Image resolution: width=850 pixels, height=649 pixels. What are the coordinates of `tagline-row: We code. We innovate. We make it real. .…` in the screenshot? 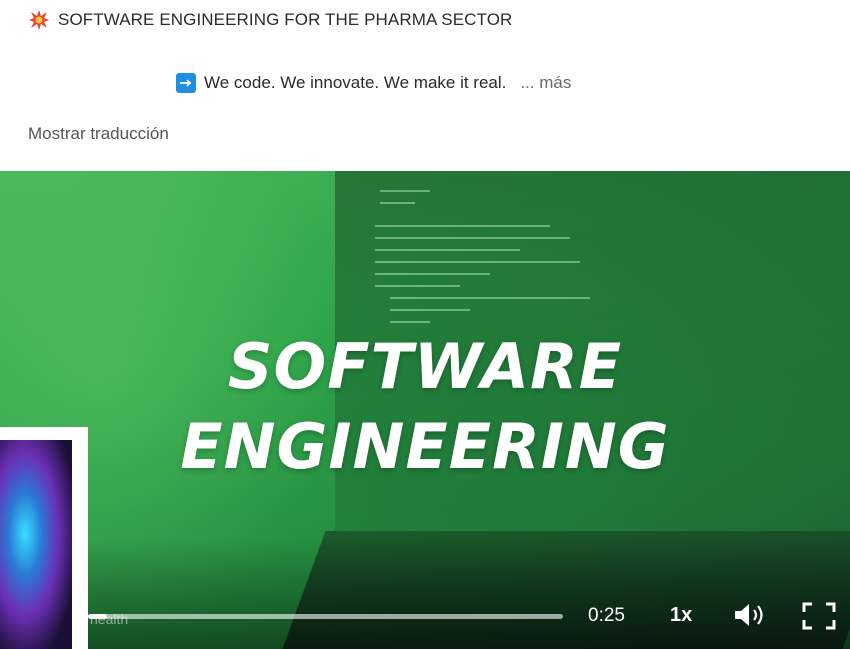 It's located at (373, 83).